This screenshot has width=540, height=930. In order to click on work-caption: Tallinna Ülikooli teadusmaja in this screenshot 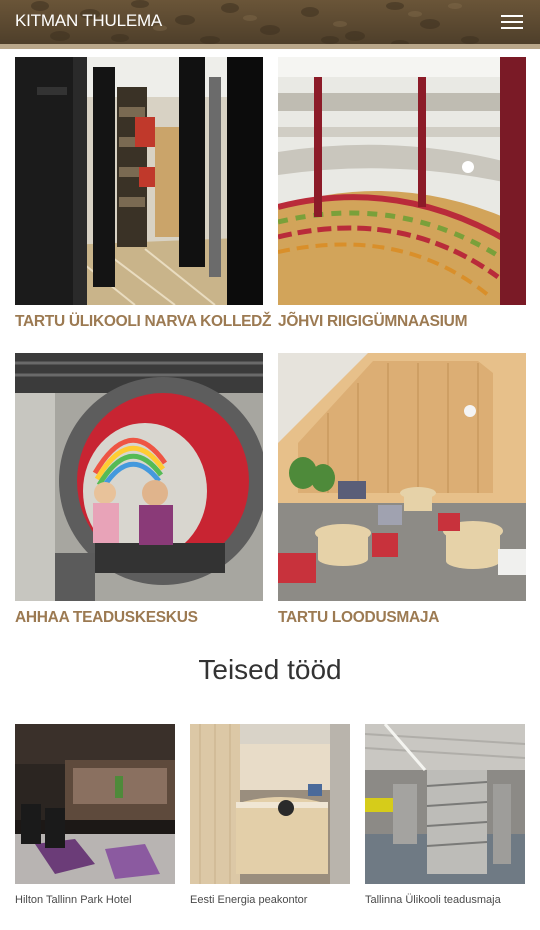, I will do `click(450, 900)`.